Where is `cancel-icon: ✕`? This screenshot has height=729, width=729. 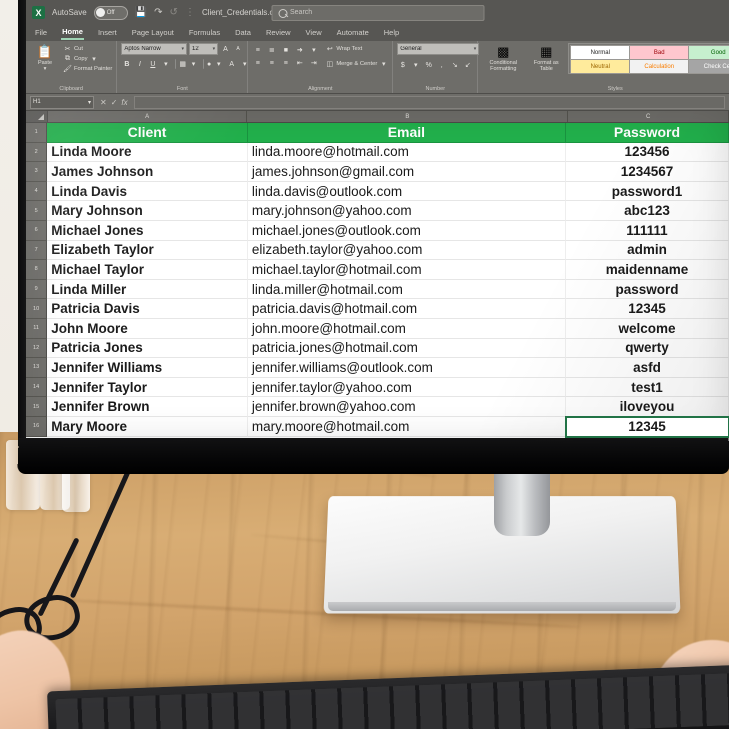
cancel-icon: ✕ is located at coordinates (103, 102).